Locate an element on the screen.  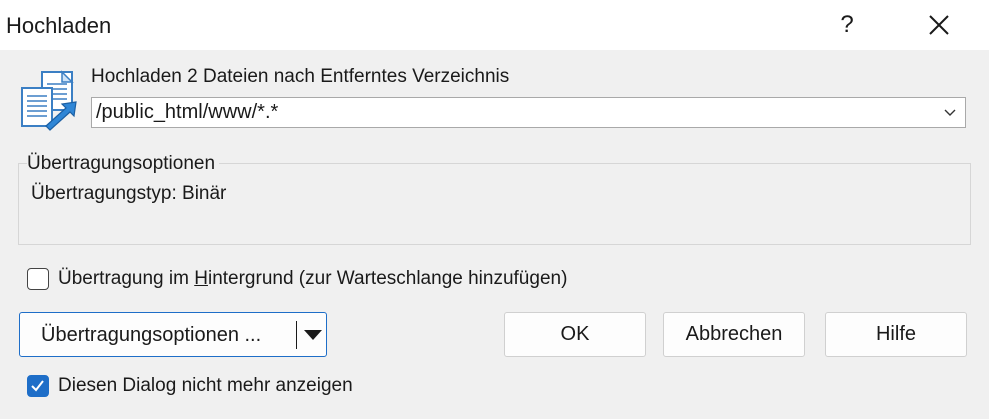
close-button is located at coordinates (939, 25).